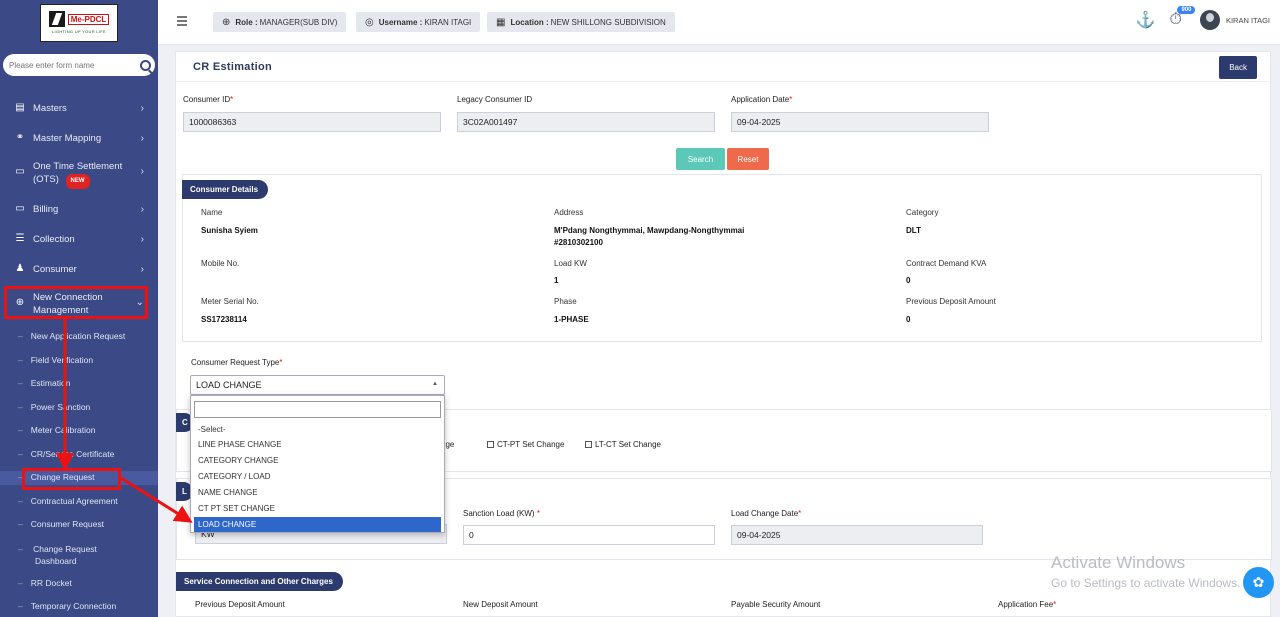  I want to click on reset-button: Reset, so click(748, 159).